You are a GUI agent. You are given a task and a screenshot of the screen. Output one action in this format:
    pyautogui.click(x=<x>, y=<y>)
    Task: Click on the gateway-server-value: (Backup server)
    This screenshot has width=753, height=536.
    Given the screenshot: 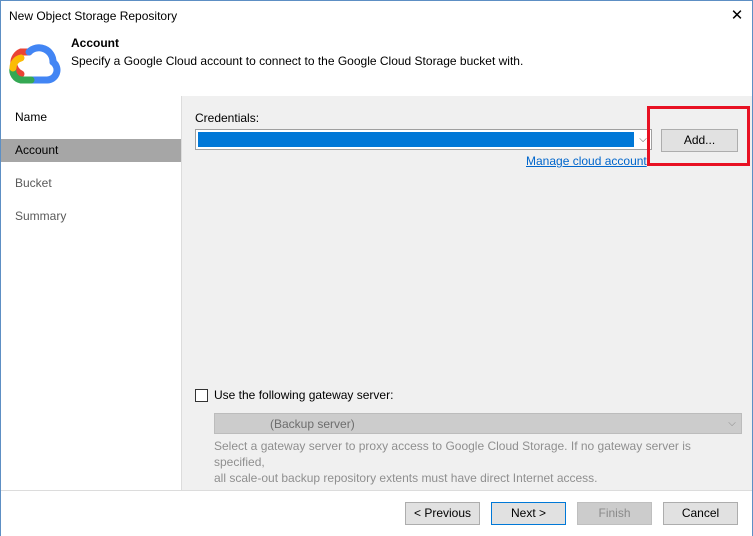 What is the action you would take?
    pyautogui.click(x=312, y=424)
    